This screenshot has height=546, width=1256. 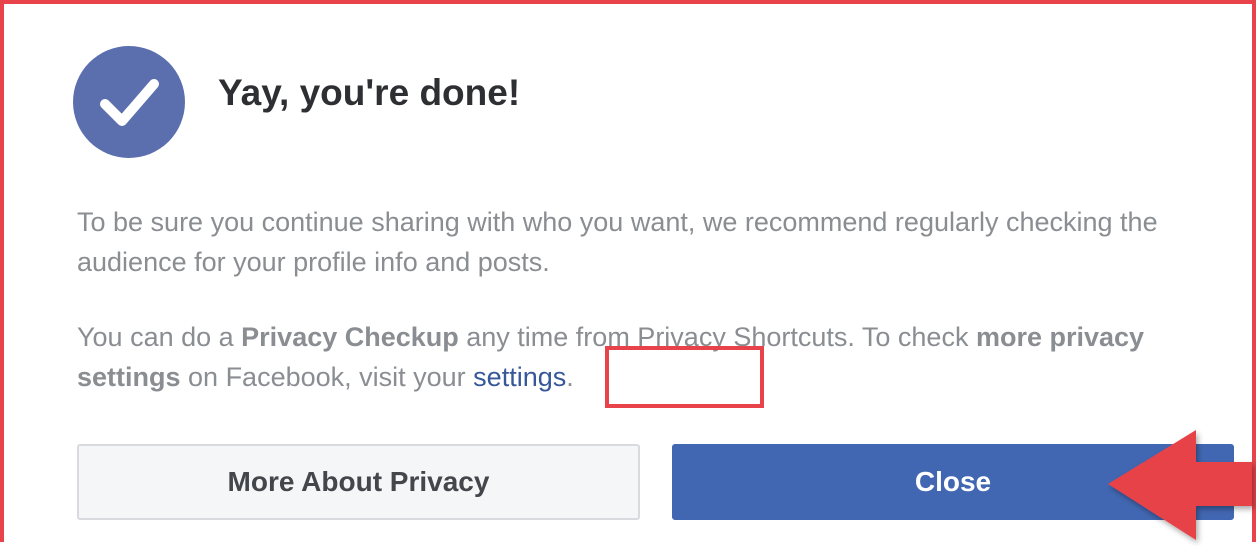 What do you see at coordinates (159, 337) in the screenshot?
I see `paragraph-text: You can do a` at bounding box center [159, 337].